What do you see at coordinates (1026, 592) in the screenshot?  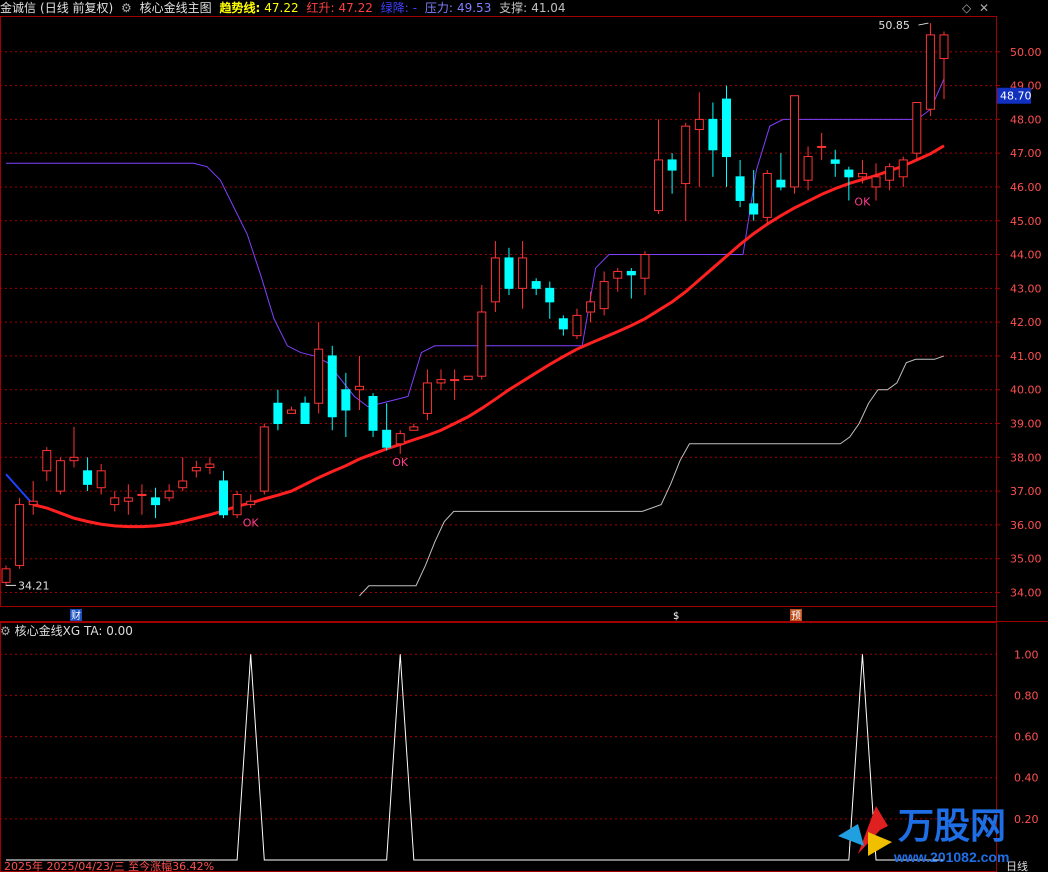 I see `y-tick-label: 34.00` at bounding box center [1026, 592].